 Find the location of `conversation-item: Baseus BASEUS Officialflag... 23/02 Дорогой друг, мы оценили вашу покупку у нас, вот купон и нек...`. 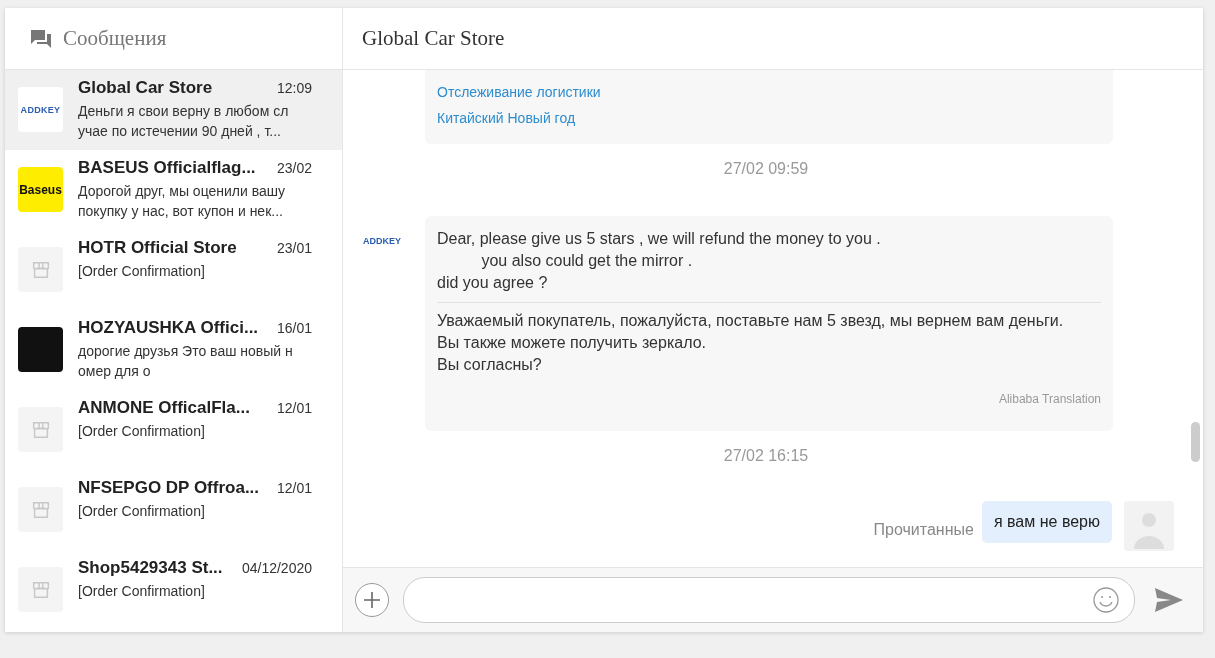

conversation-item: Baseus BASEUS Officialflag... 23/02 Дорогой друг, мы оценили вашу покупку у нас, вот купон и нек... is located at coordinates (173, 190).